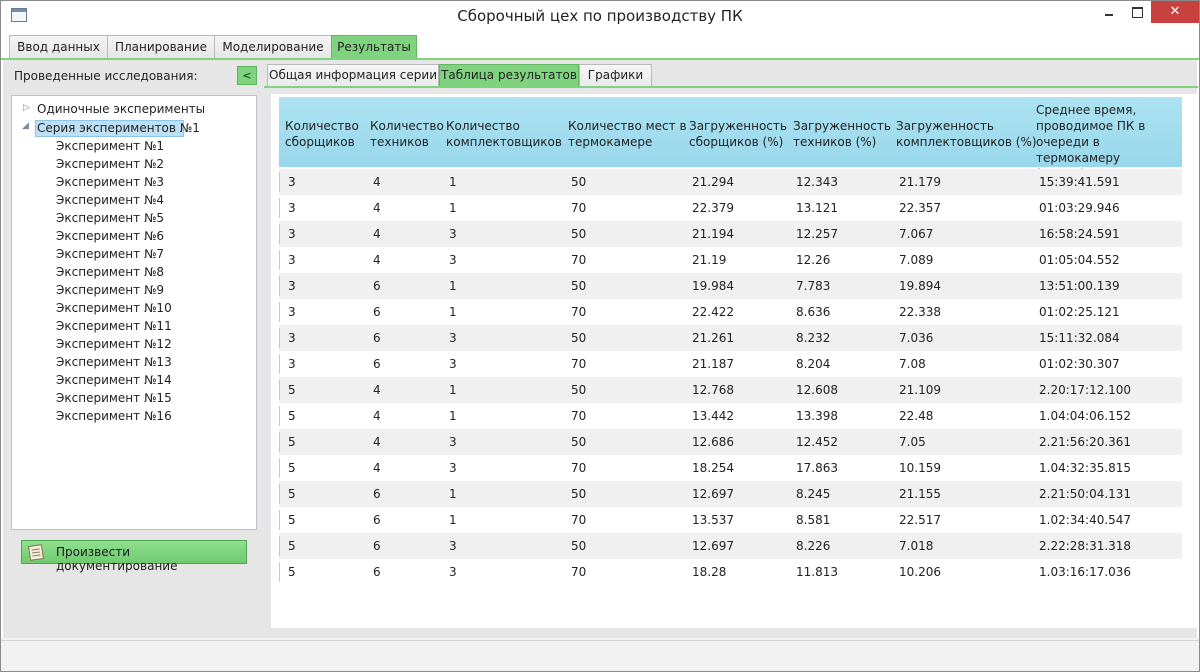  Describe the element at coordinates (1137, 12) in the screenshot. I see `maximize-button` at that location.